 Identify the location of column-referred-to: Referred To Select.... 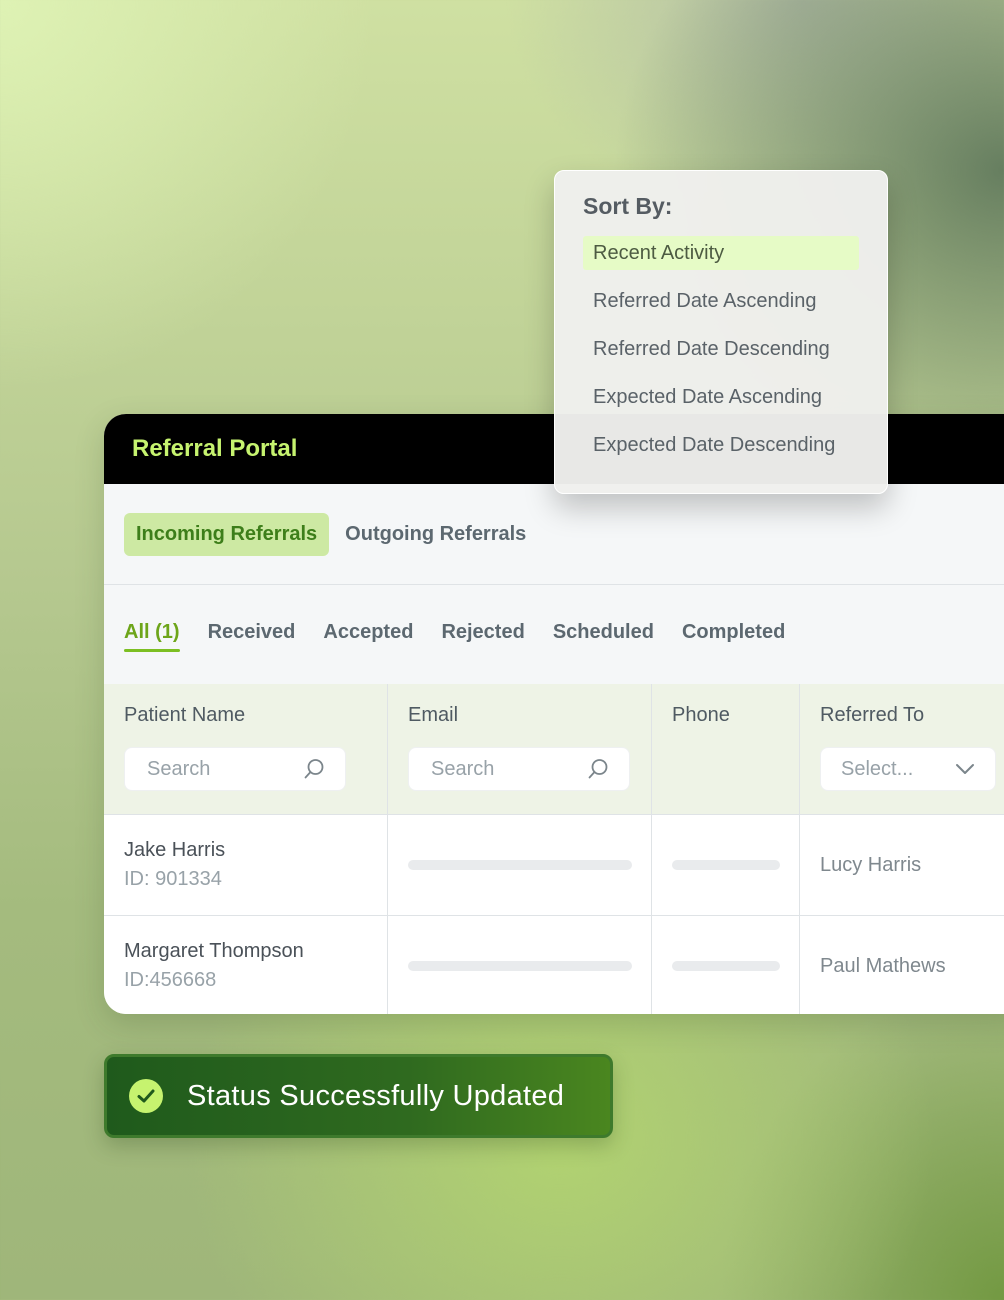
(902, 749).